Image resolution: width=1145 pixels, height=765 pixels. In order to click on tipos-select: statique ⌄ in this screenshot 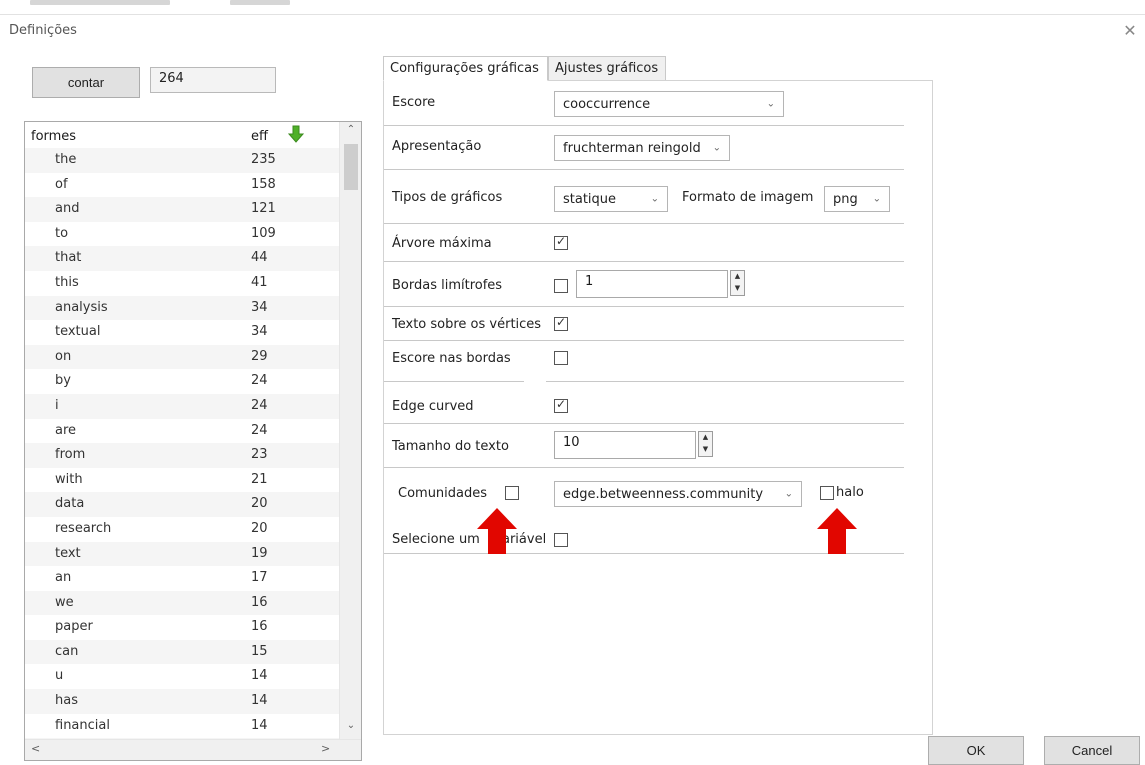, I will do `click(611, 199)`.